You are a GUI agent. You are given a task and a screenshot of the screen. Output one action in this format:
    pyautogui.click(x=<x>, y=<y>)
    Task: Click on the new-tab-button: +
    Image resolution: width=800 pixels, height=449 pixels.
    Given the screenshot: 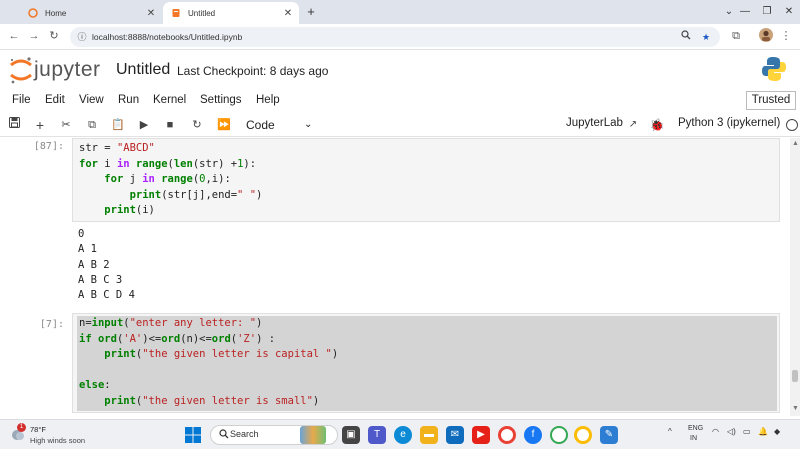 What is the action you would take?
    pyautogui.click(x=311, y=12)
    